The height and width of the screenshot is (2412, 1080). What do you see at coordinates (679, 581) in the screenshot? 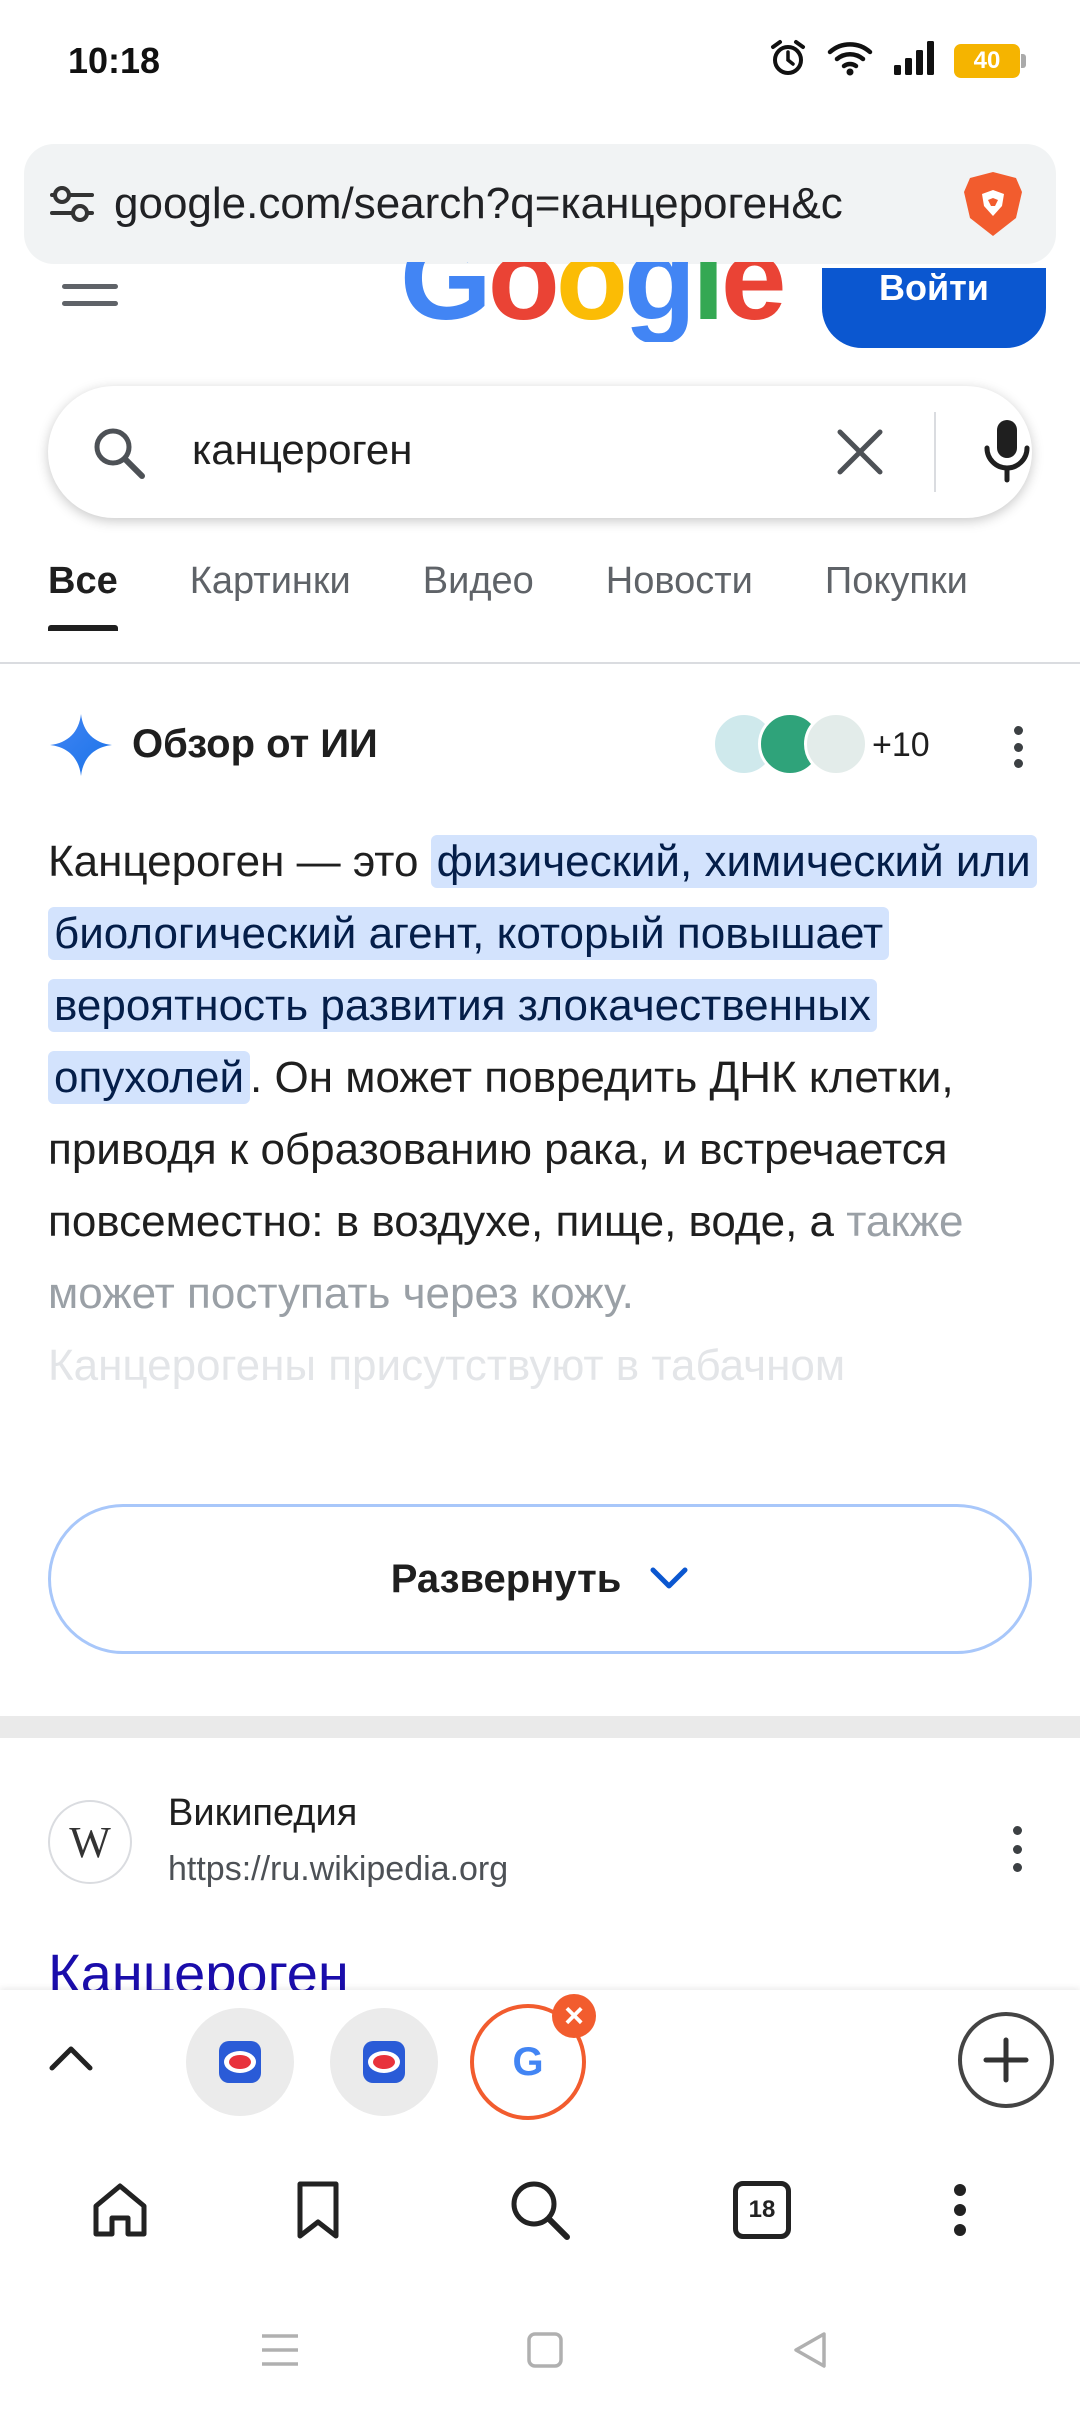
I see `tab-news: Новости` at bounding box center [679, 581].